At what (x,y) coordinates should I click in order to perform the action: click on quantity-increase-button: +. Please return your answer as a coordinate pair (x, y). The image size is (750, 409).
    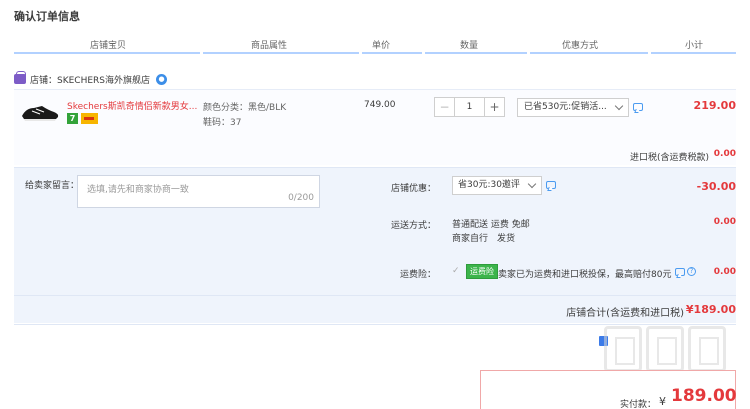
    Looking at the image, I should click on (494, 107).